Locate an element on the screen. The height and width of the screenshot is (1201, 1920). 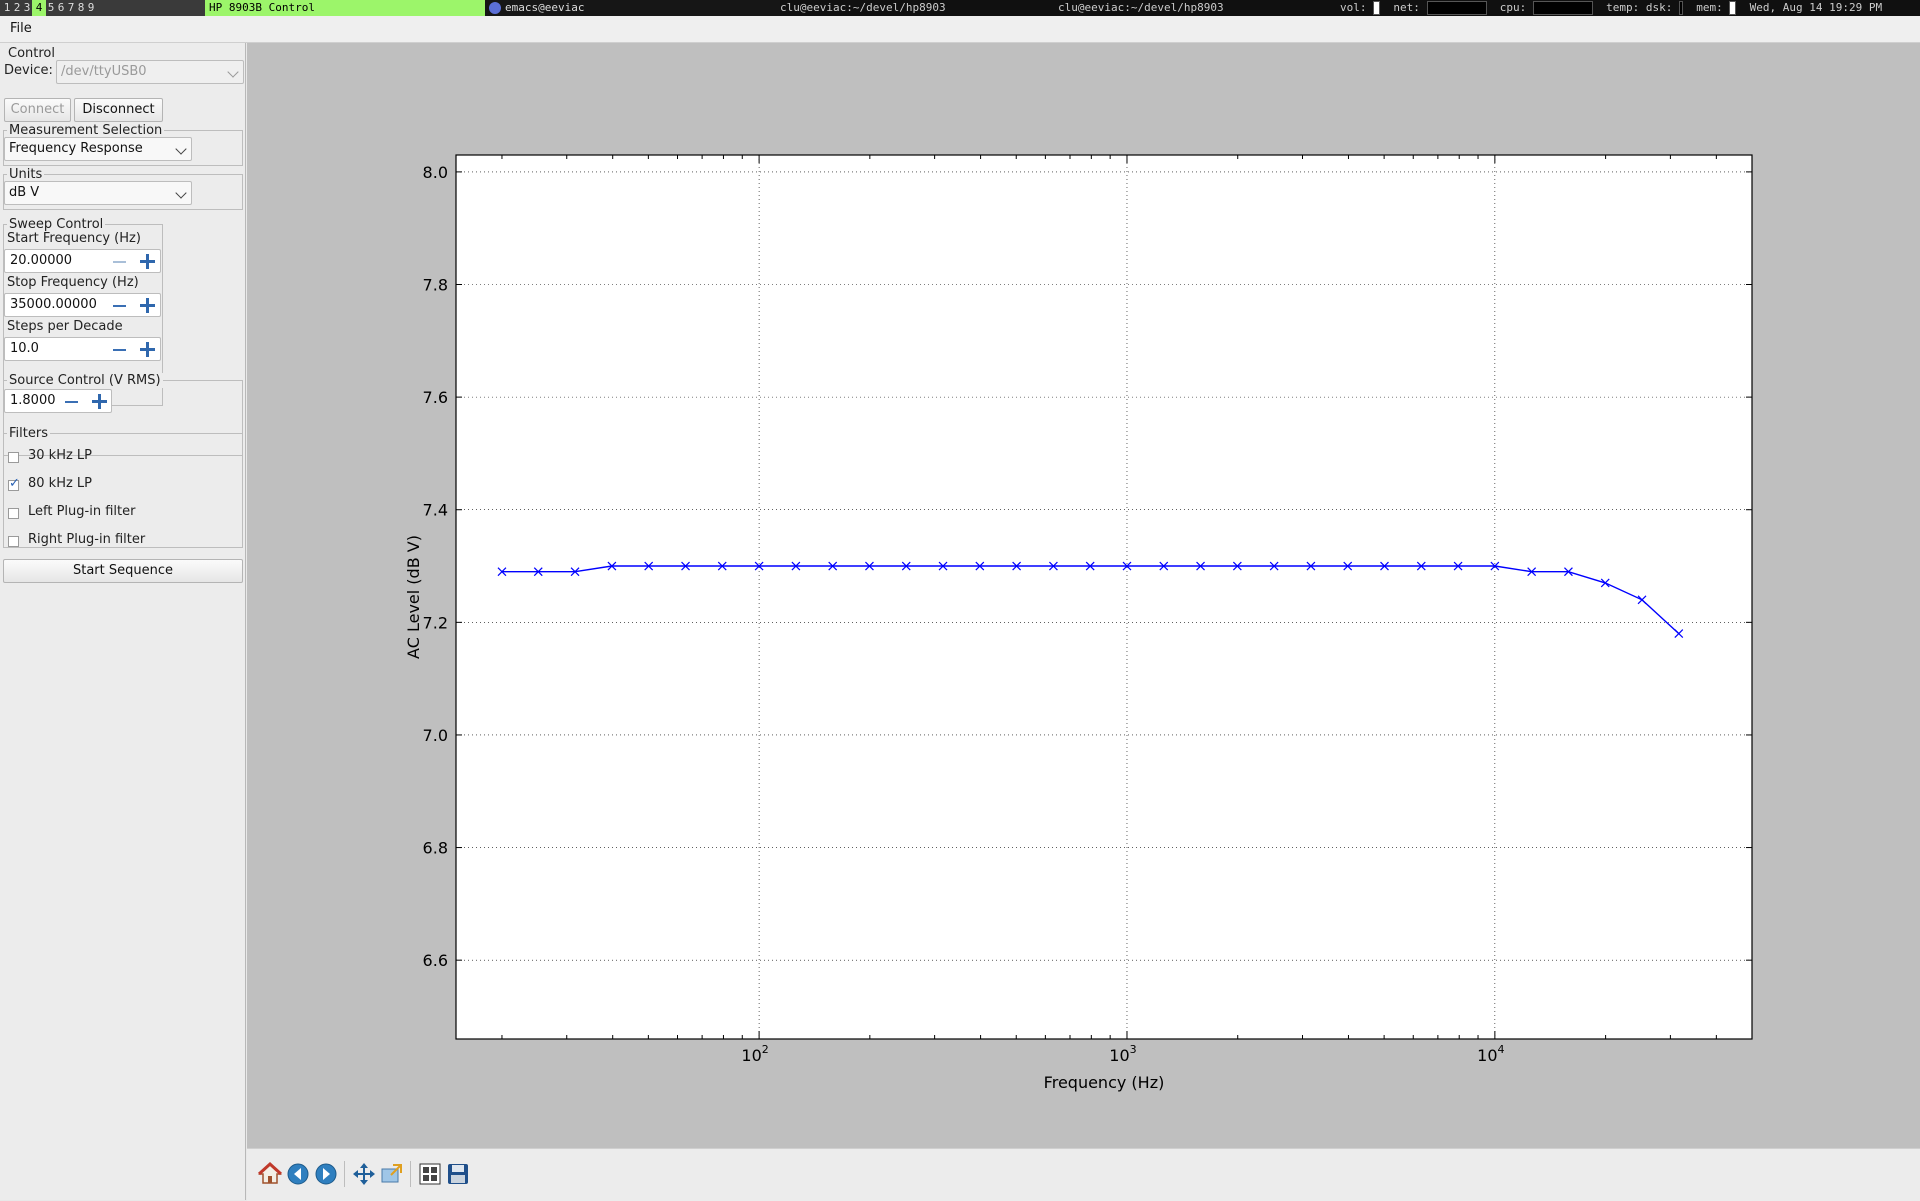
filters-group-title: Filters is located at coordinates (28, 433).